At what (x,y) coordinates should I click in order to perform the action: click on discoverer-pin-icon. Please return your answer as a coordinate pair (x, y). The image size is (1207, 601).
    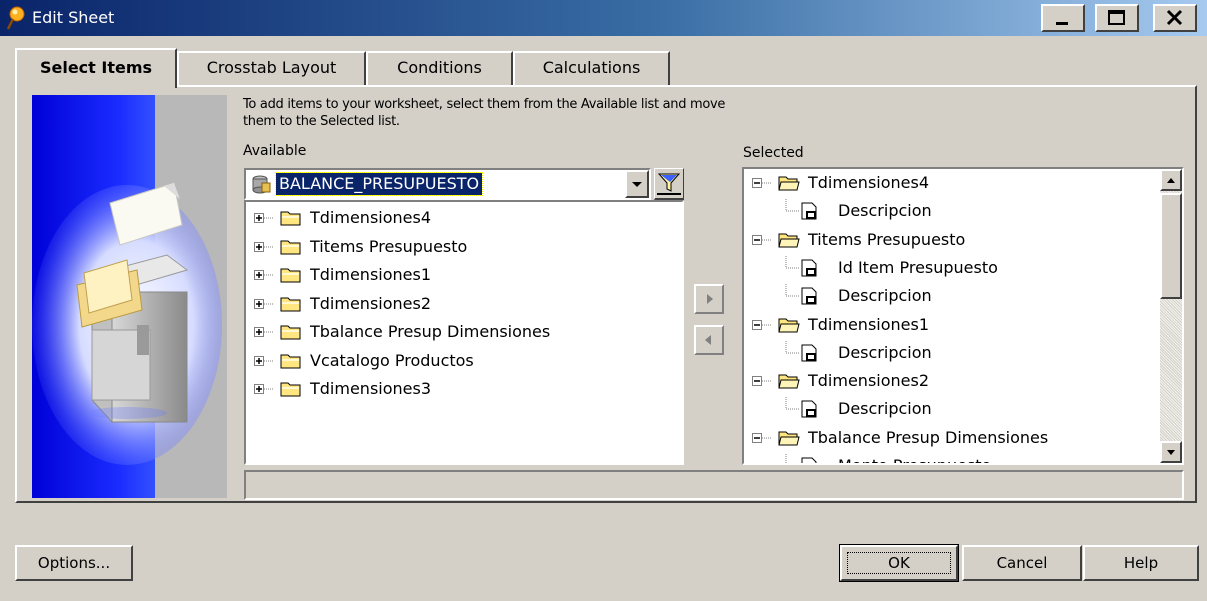
    Looking at the image, I should click on (15, 18).